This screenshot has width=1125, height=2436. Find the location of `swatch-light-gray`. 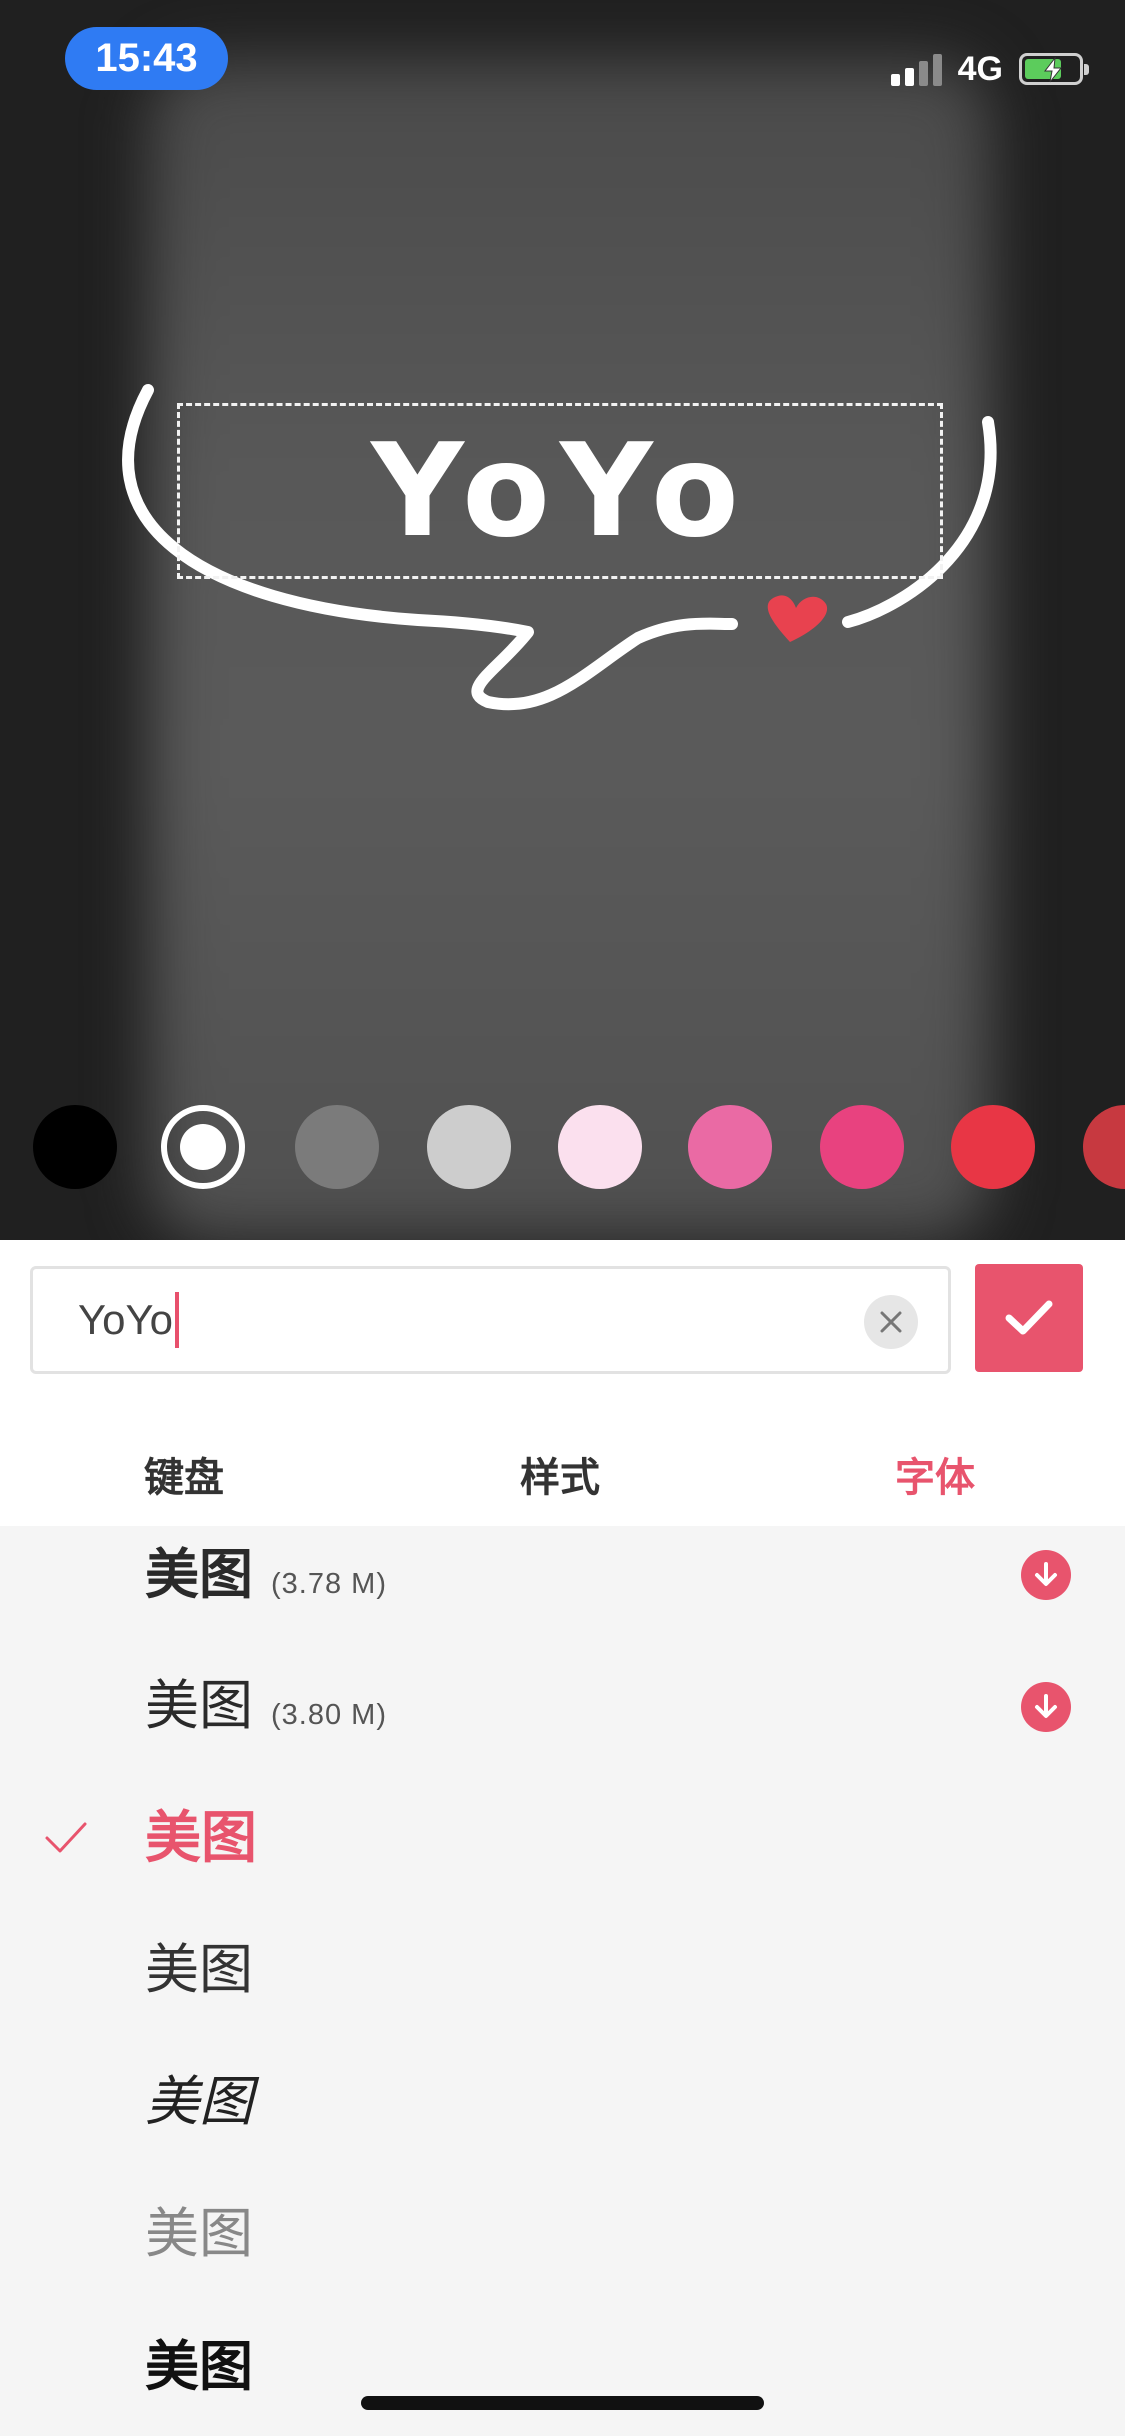

swatch-light-gray is located at coordinates (469, 1147).